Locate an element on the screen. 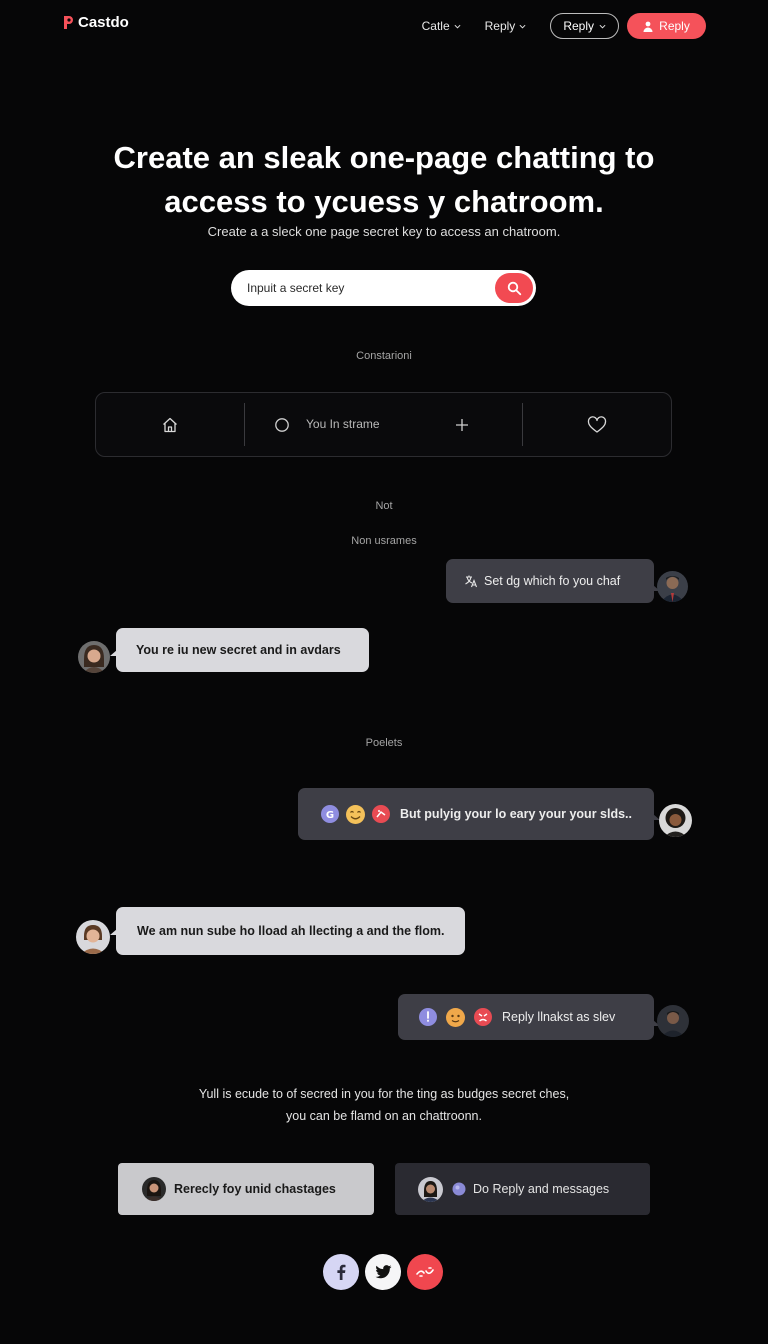  search-icon is located at coordinates (514, 288).